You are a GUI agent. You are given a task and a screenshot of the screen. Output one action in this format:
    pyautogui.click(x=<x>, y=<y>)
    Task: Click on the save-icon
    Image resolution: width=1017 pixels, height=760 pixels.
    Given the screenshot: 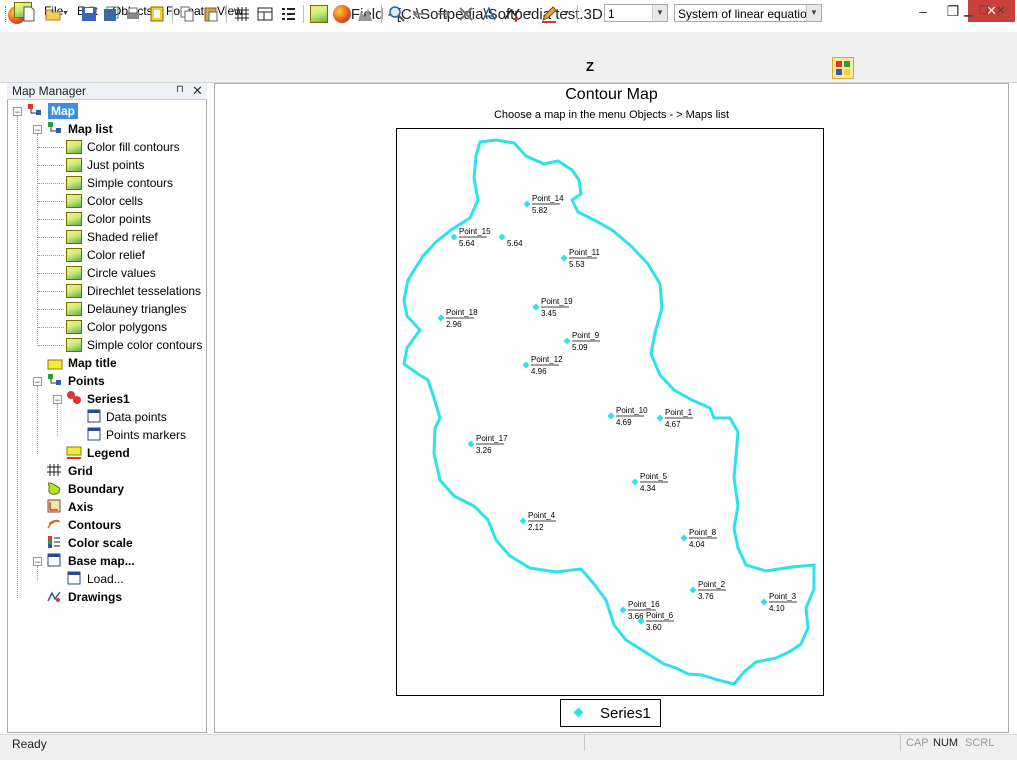 What is the action you would take?
    pyautogui.click(x=89, y=14)
    